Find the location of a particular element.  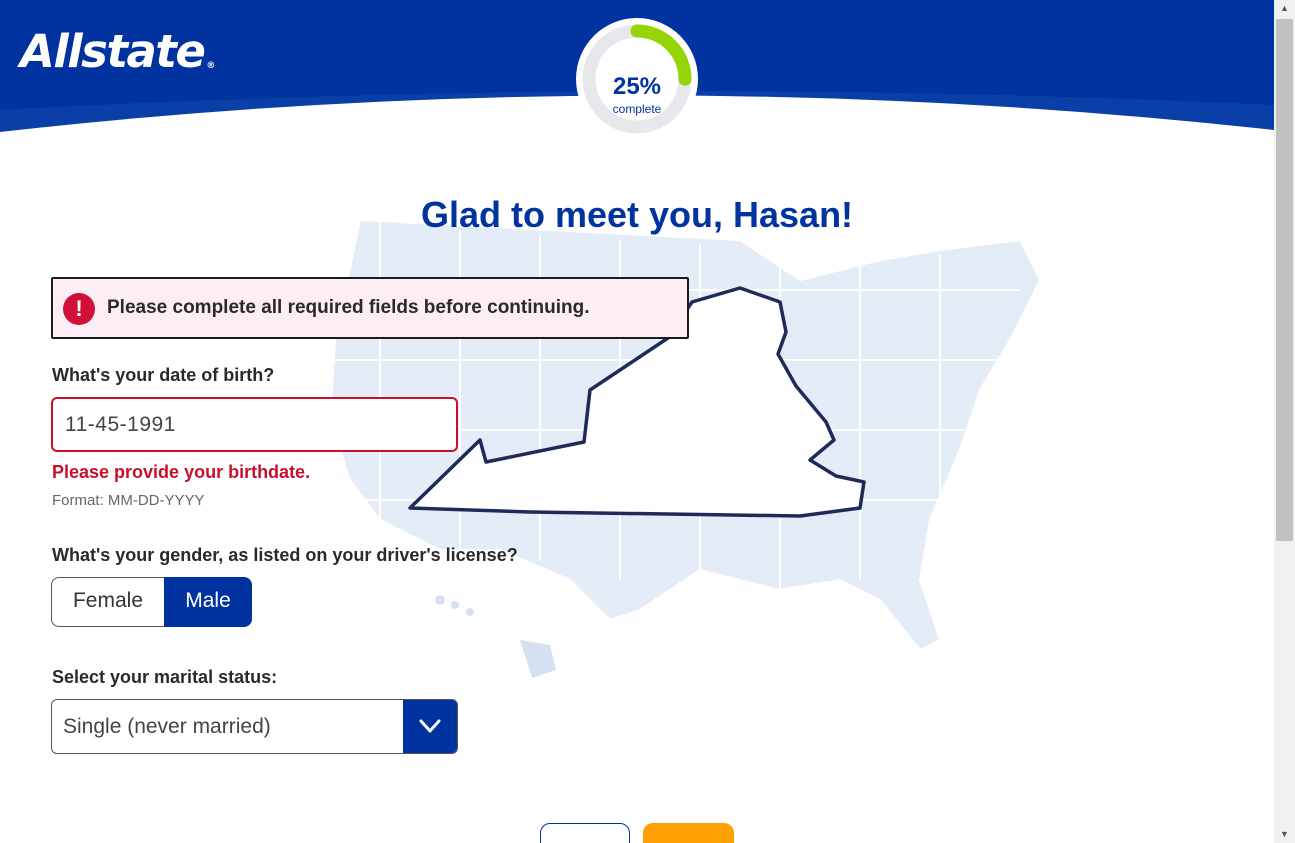

next-button is located at coordinates (688, 833).